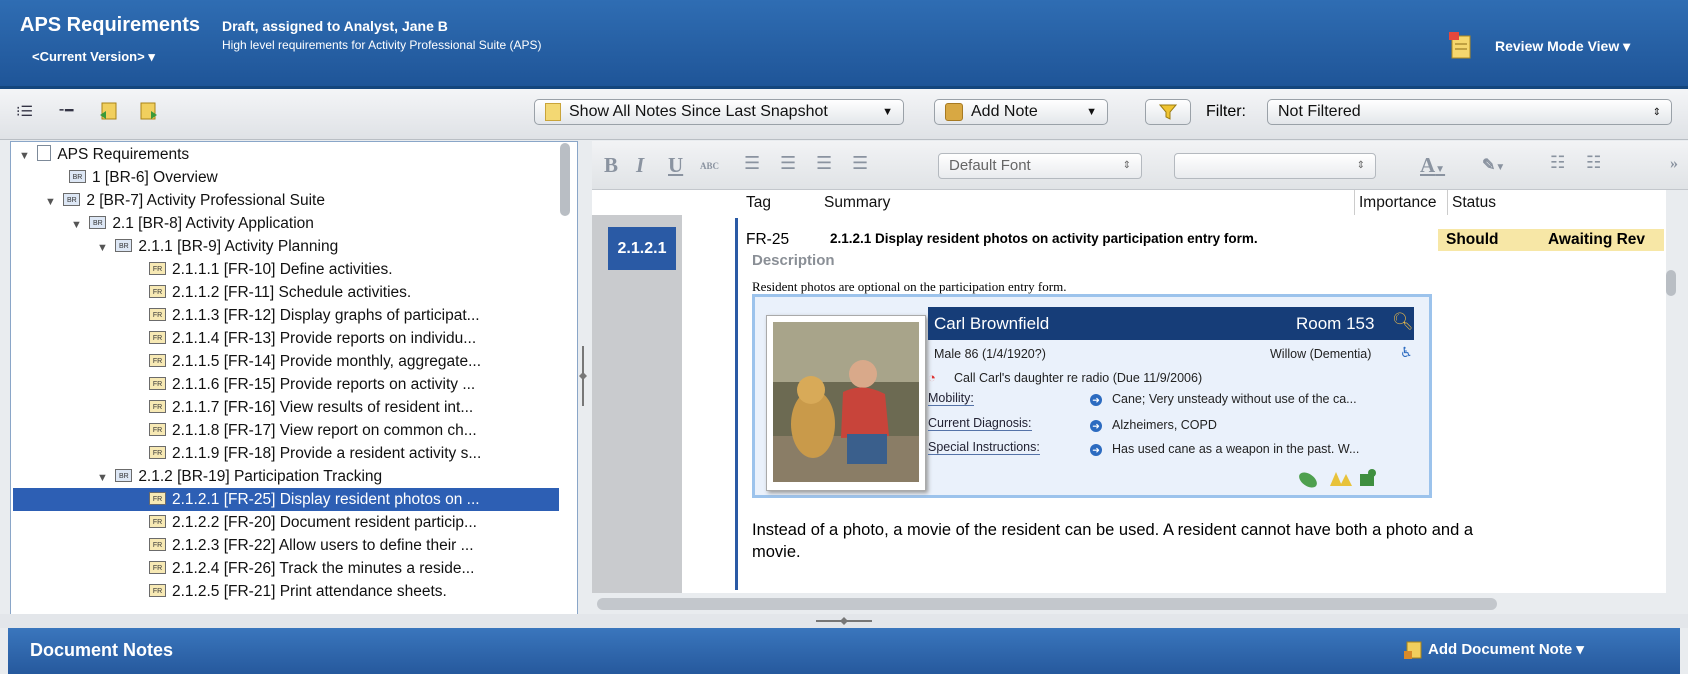  Describe the element at coordinates (1096, 450) in the screenshot. I see `arrow-right-icon: ➜` at that location.